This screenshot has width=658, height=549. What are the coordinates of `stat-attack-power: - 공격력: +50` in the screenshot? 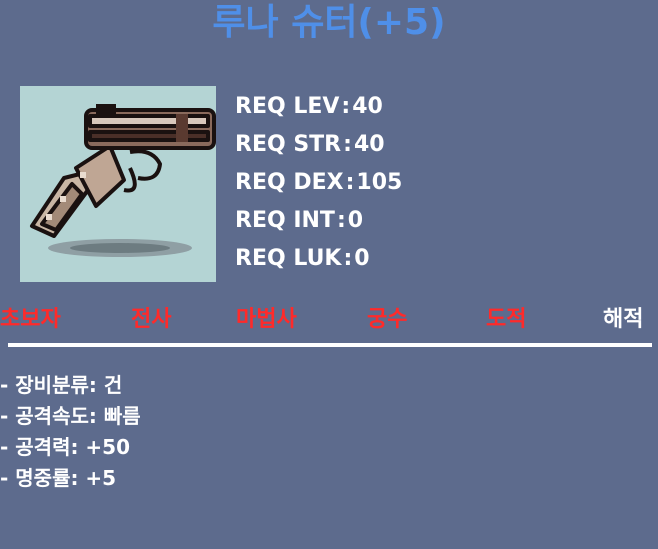 It's located at (65, 447).